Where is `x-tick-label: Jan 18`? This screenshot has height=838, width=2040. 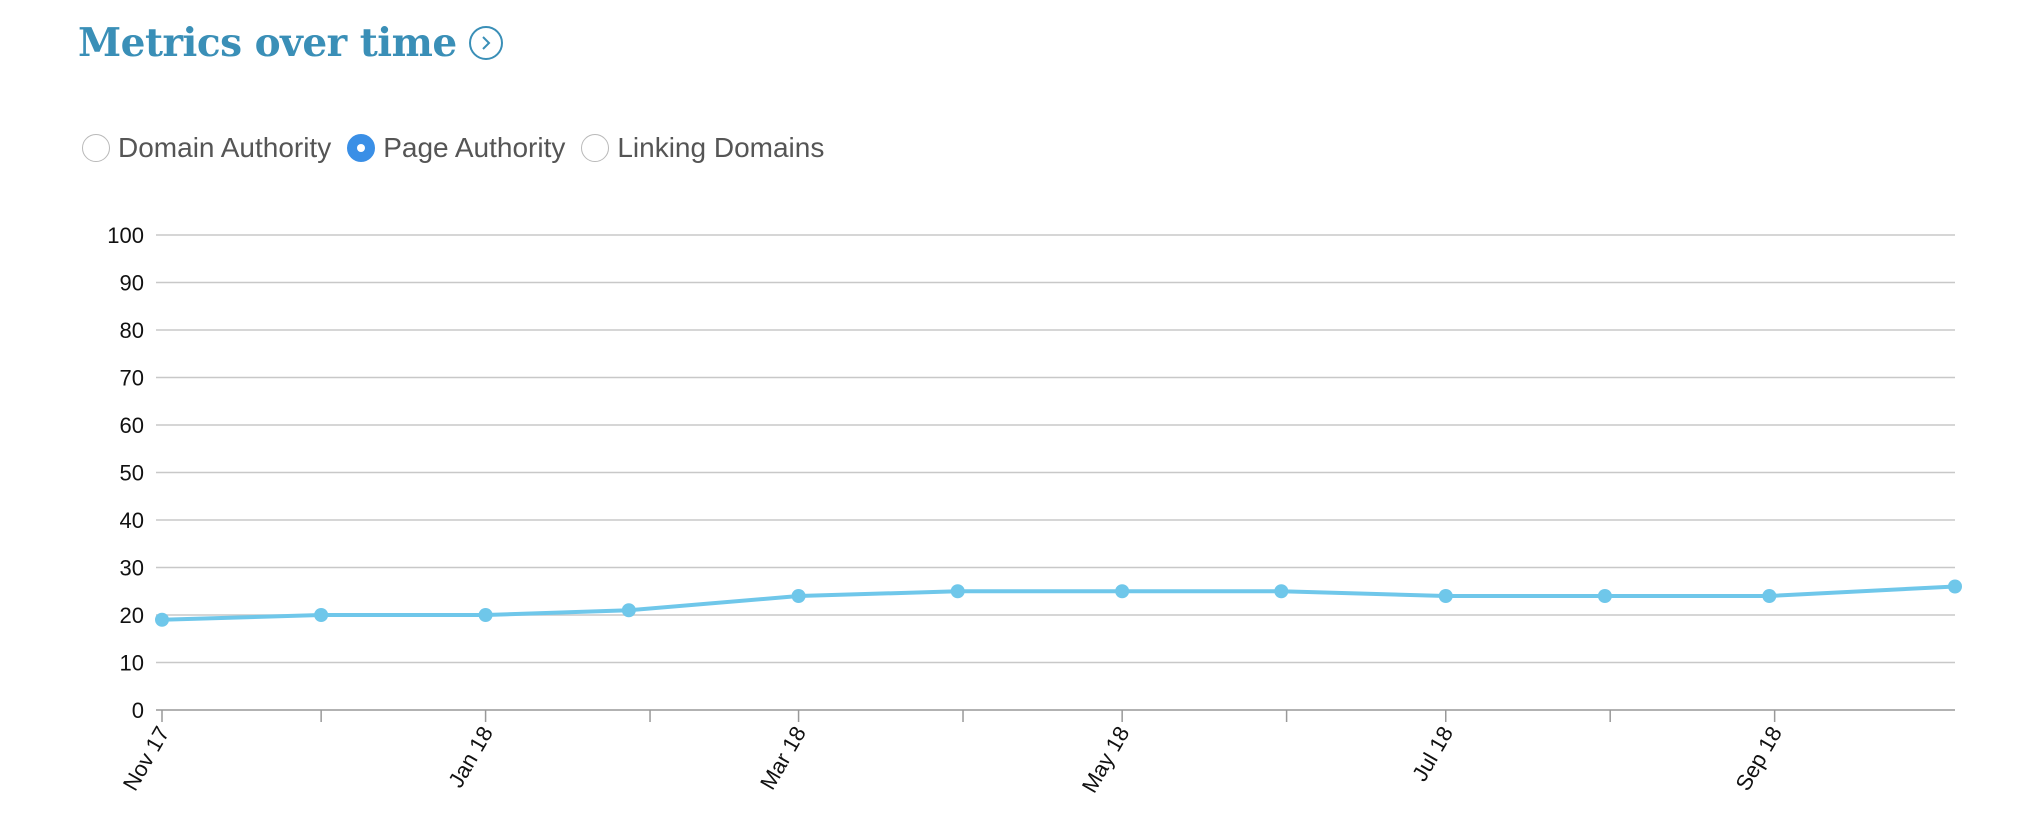
x-tick-label: Jan 18 is located at coordinates (470, 757).